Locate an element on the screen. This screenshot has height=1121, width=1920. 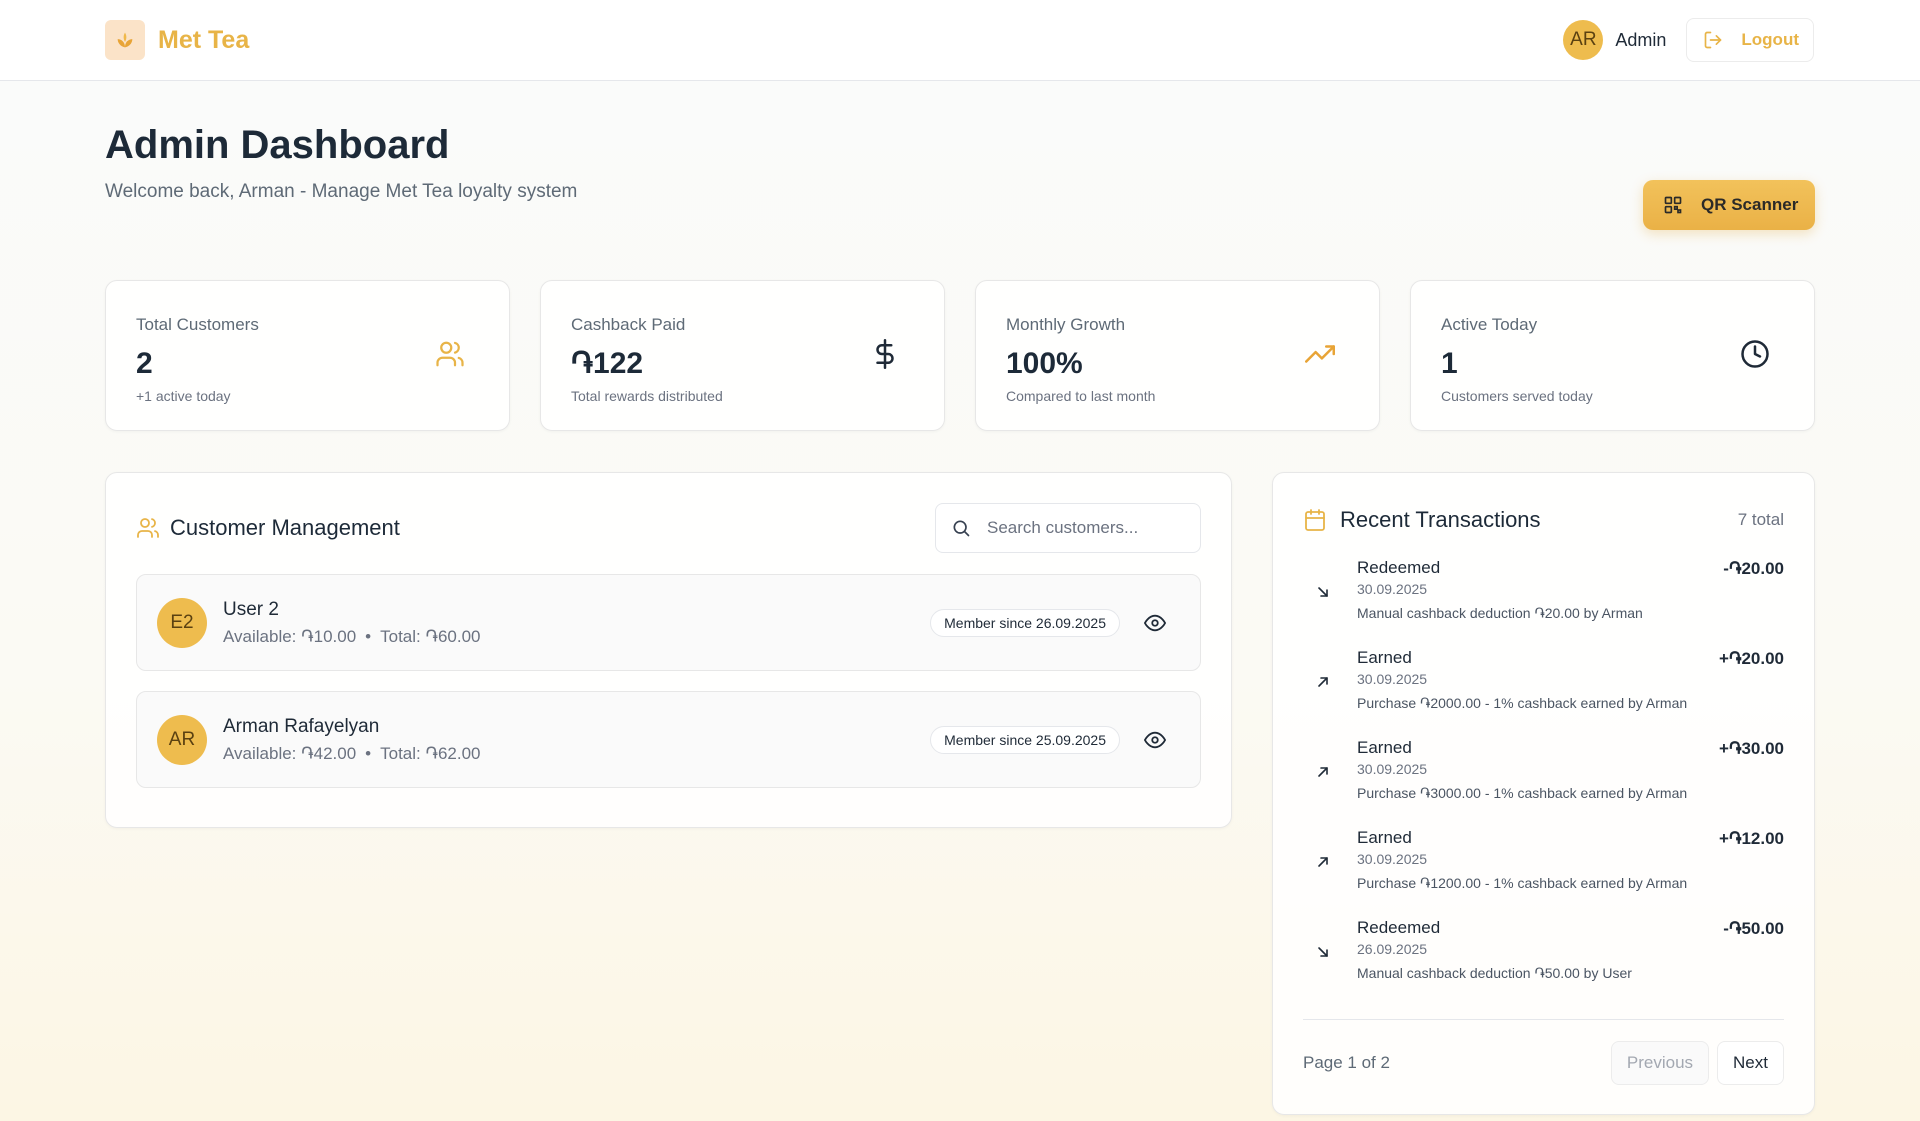
recent-transactions-header: Recent Transactions 7 total is located at coordinates (1543, 520).